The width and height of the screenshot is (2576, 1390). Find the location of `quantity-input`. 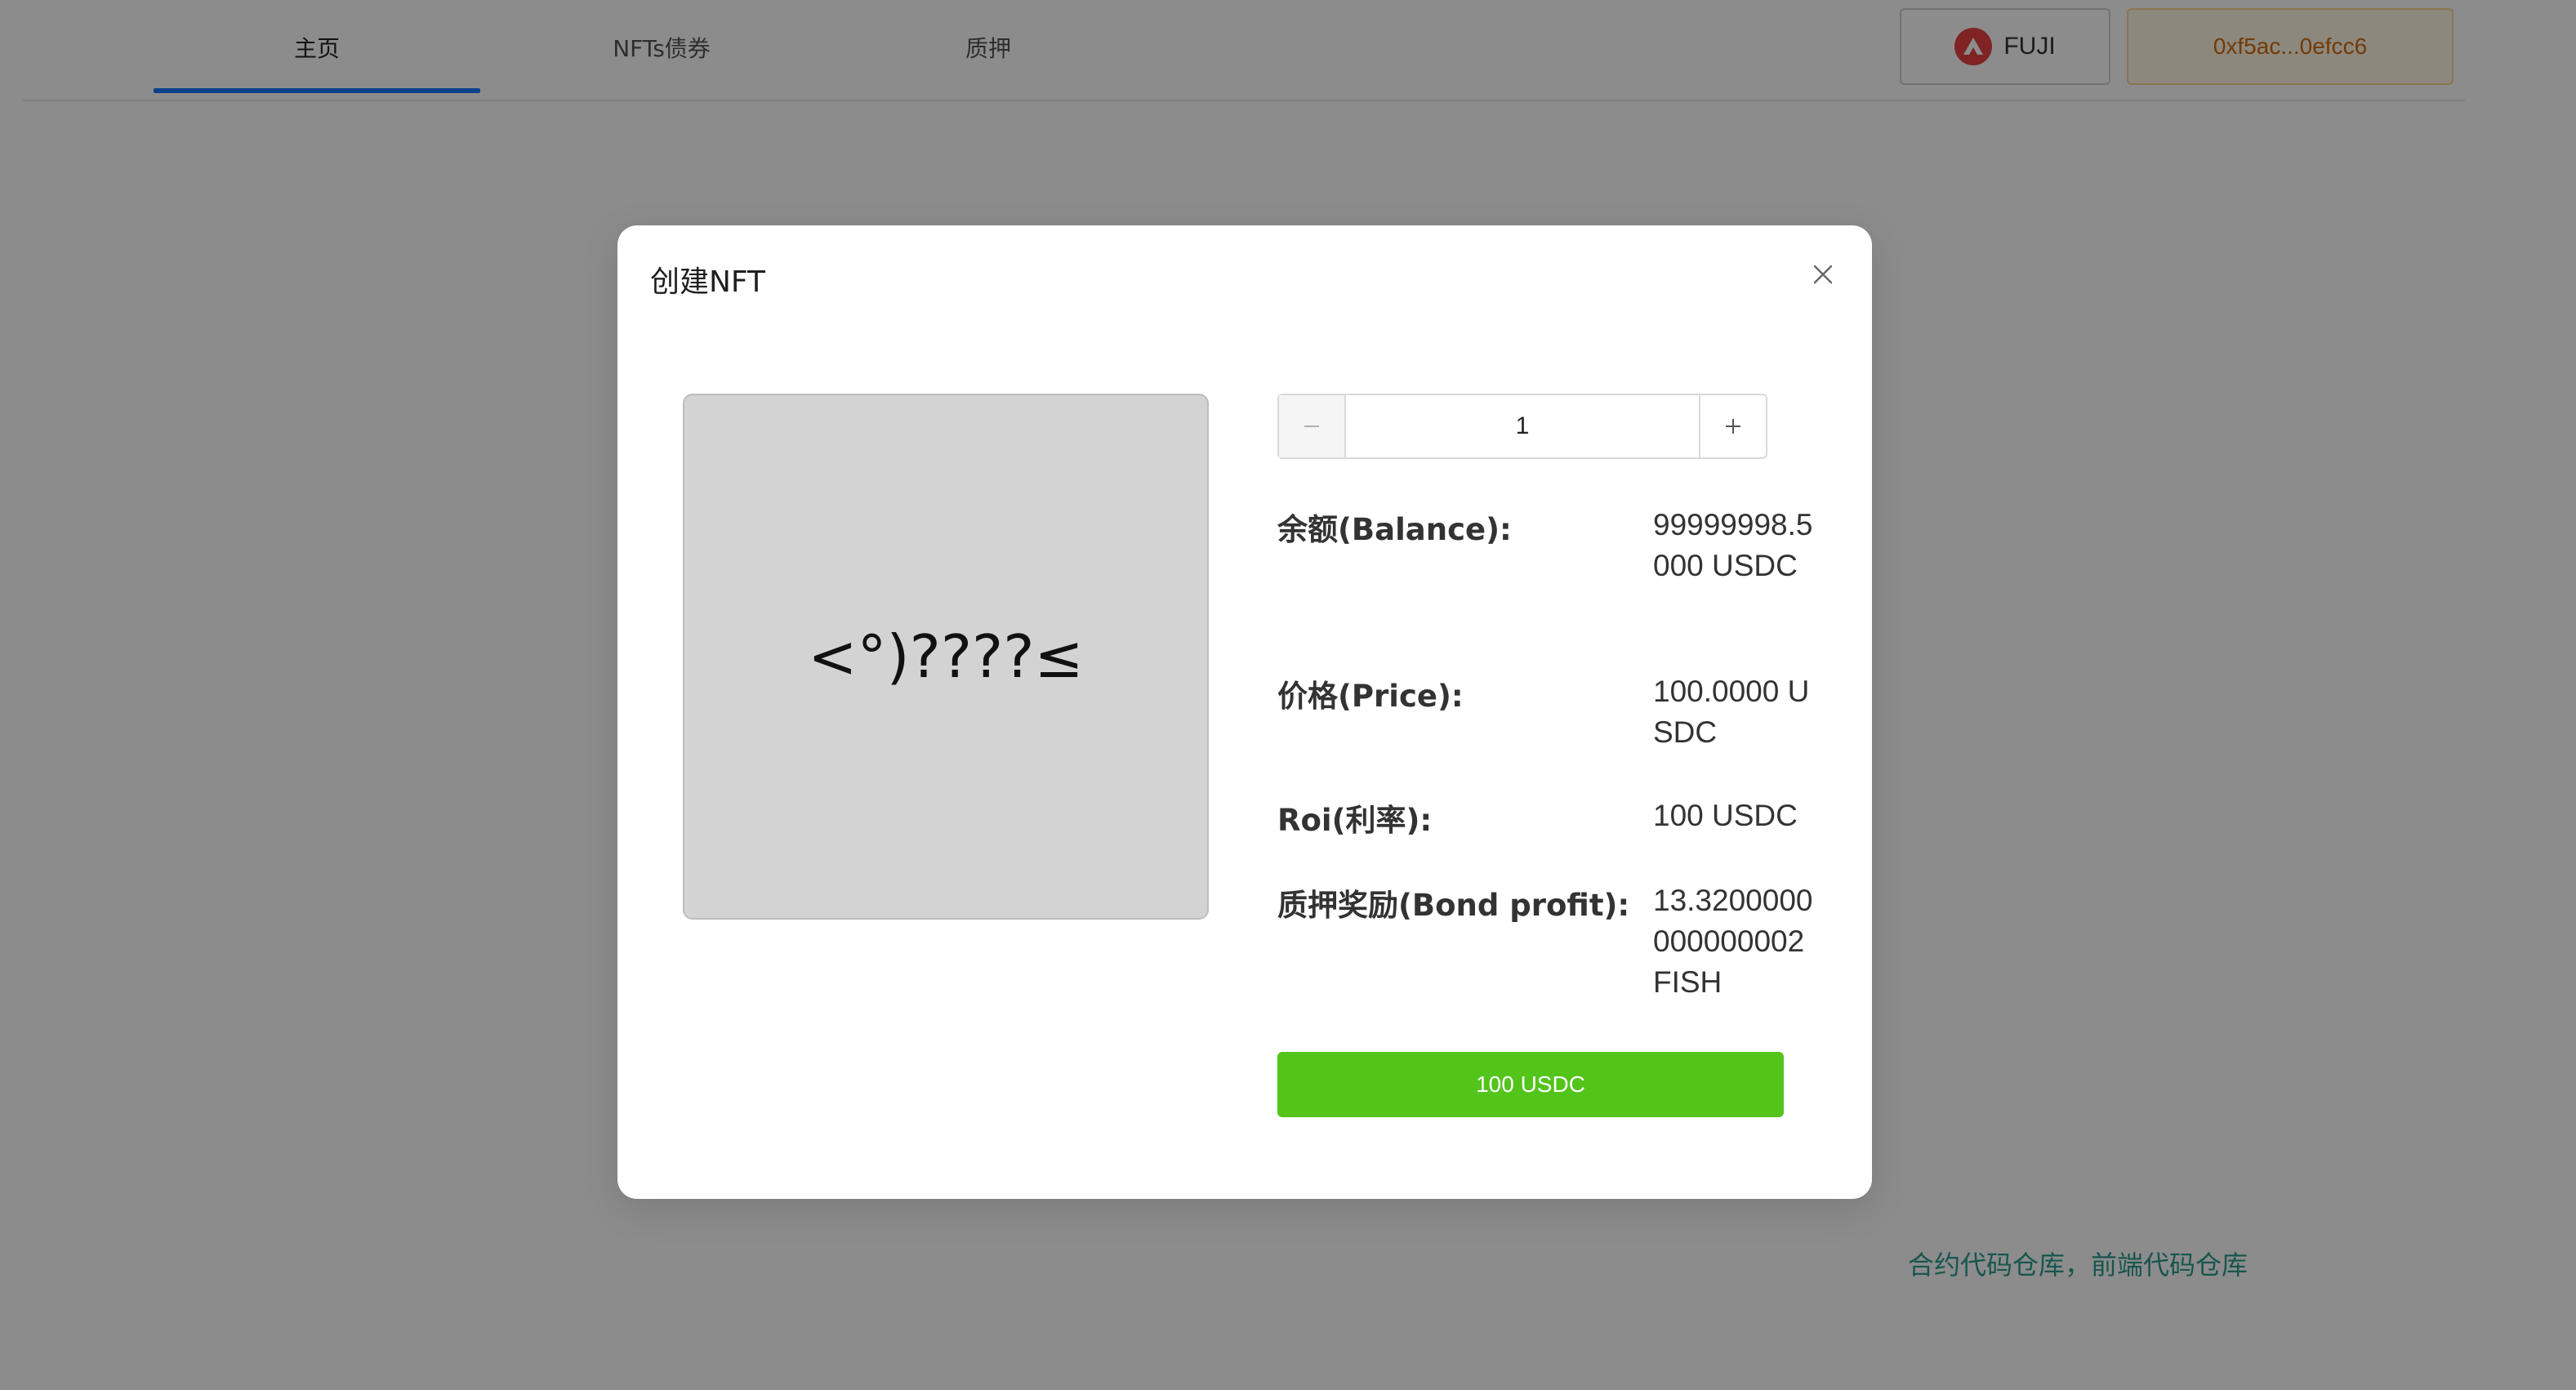

quantity-input is located at coordinates (1522, 426).